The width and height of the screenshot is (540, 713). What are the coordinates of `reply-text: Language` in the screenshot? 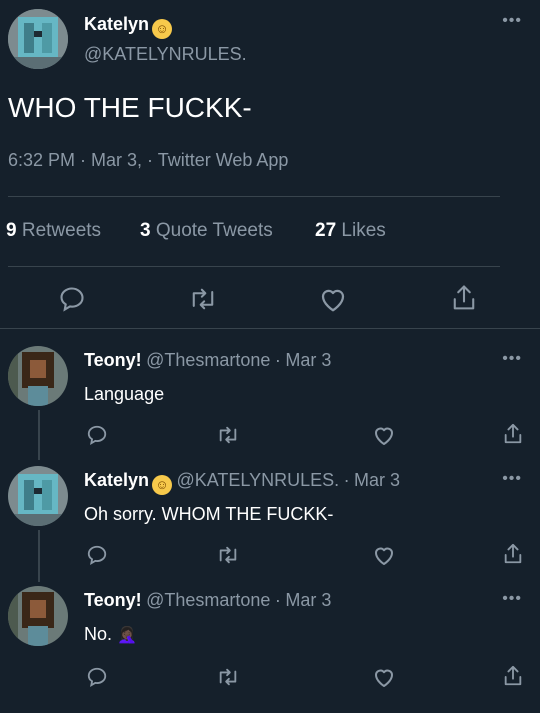 It's located at (124, 394).